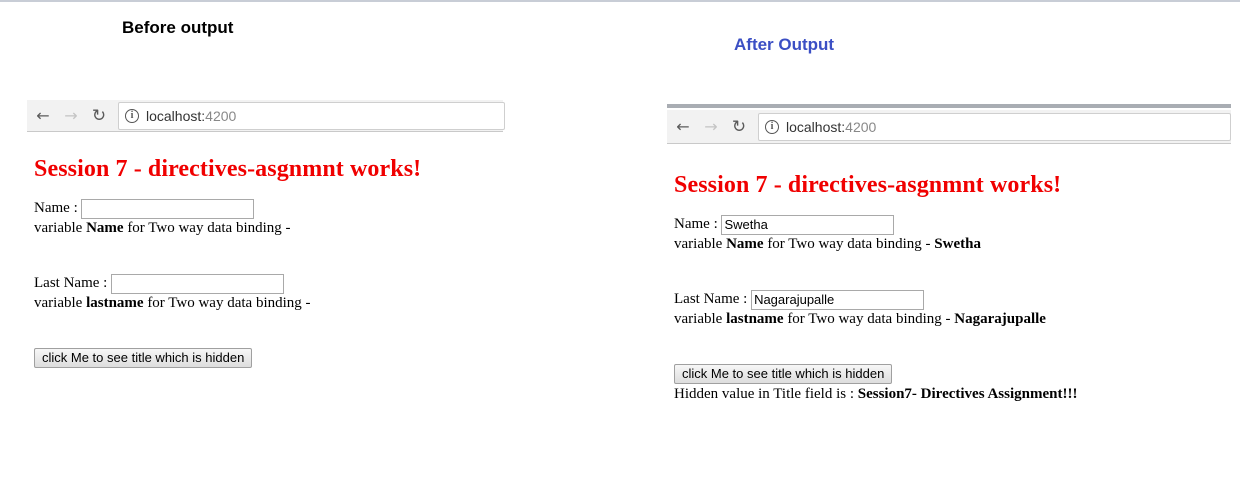 The width and height of the screenshot is (1240, 500). What do you see at coordinates (957, 244) in the screenshot?
I see `name-bound-value: Swetha` at bounding box center [957, 244].